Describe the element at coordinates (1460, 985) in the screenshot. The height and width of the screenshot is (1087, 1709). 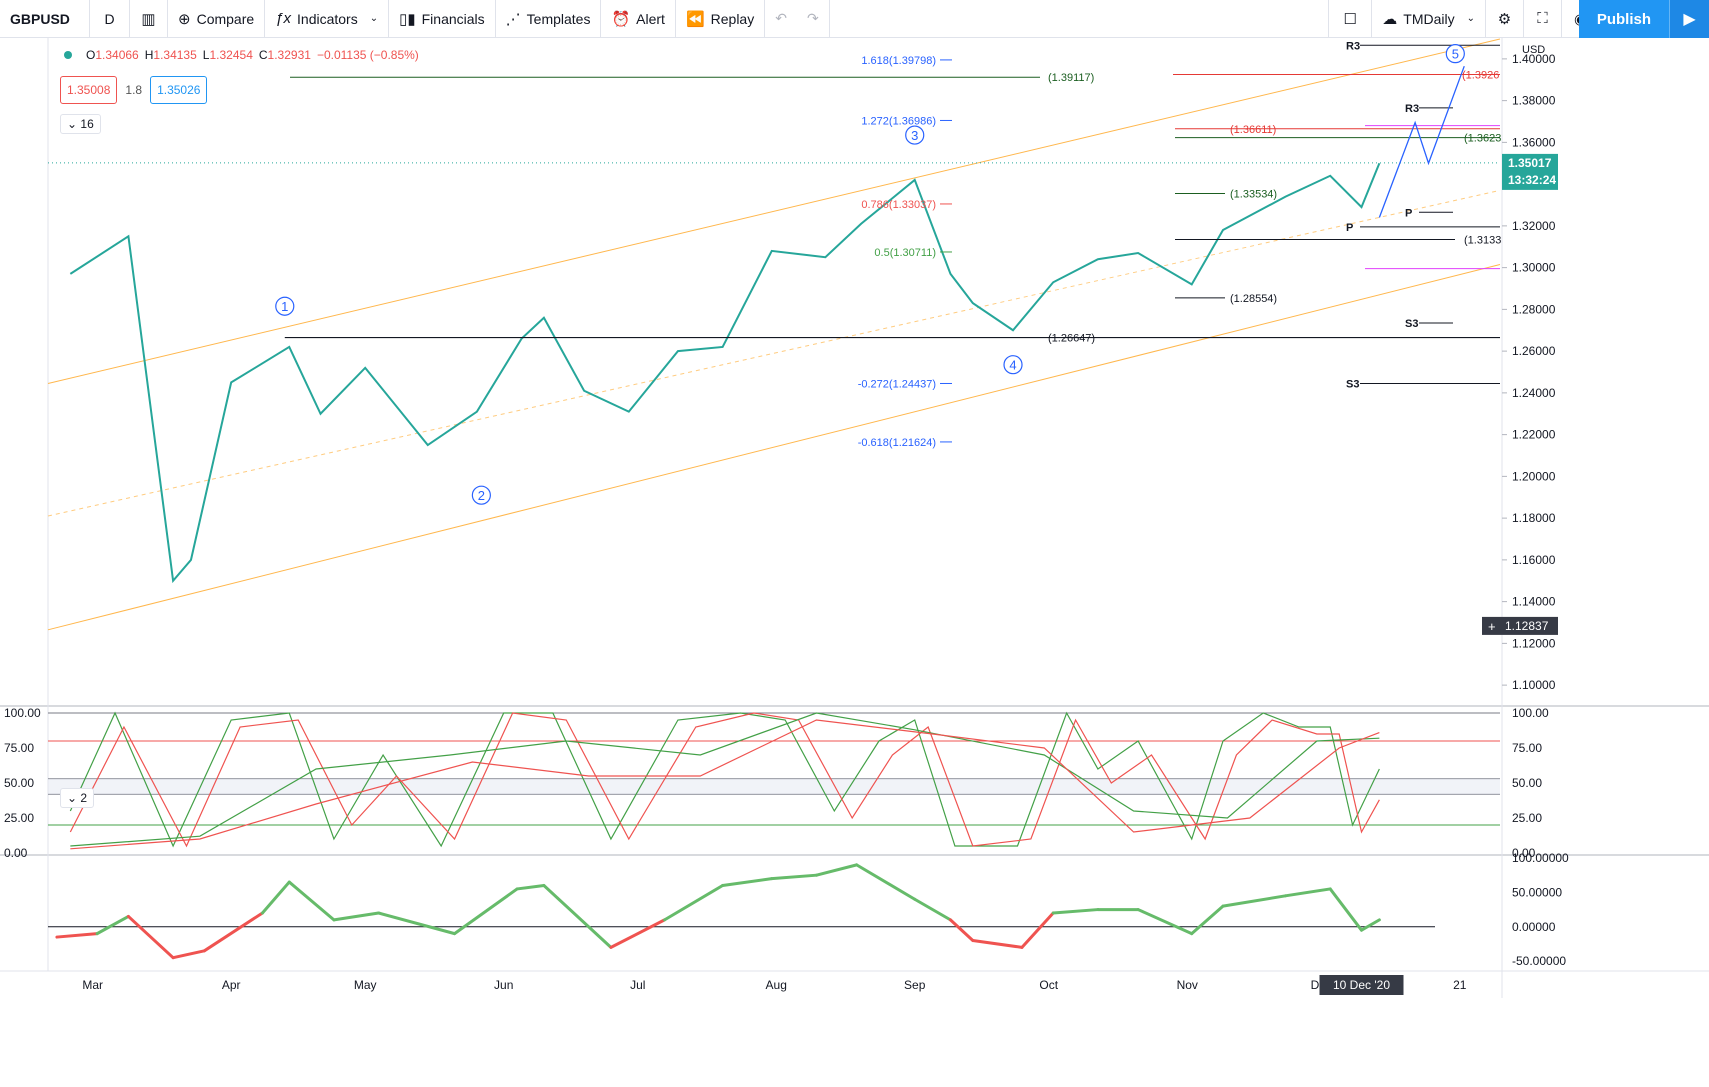
I see `time-tick-label: 21` at that location.